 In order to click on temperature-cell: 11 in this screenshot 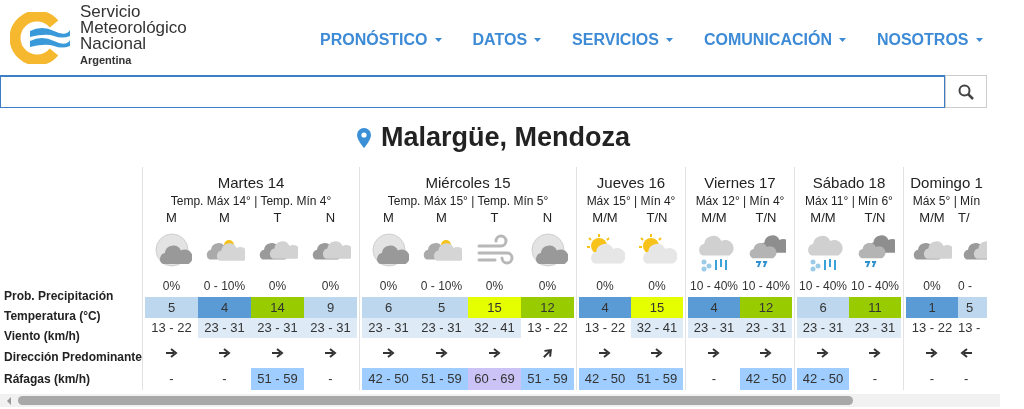, I will do `click(875, 307)`.